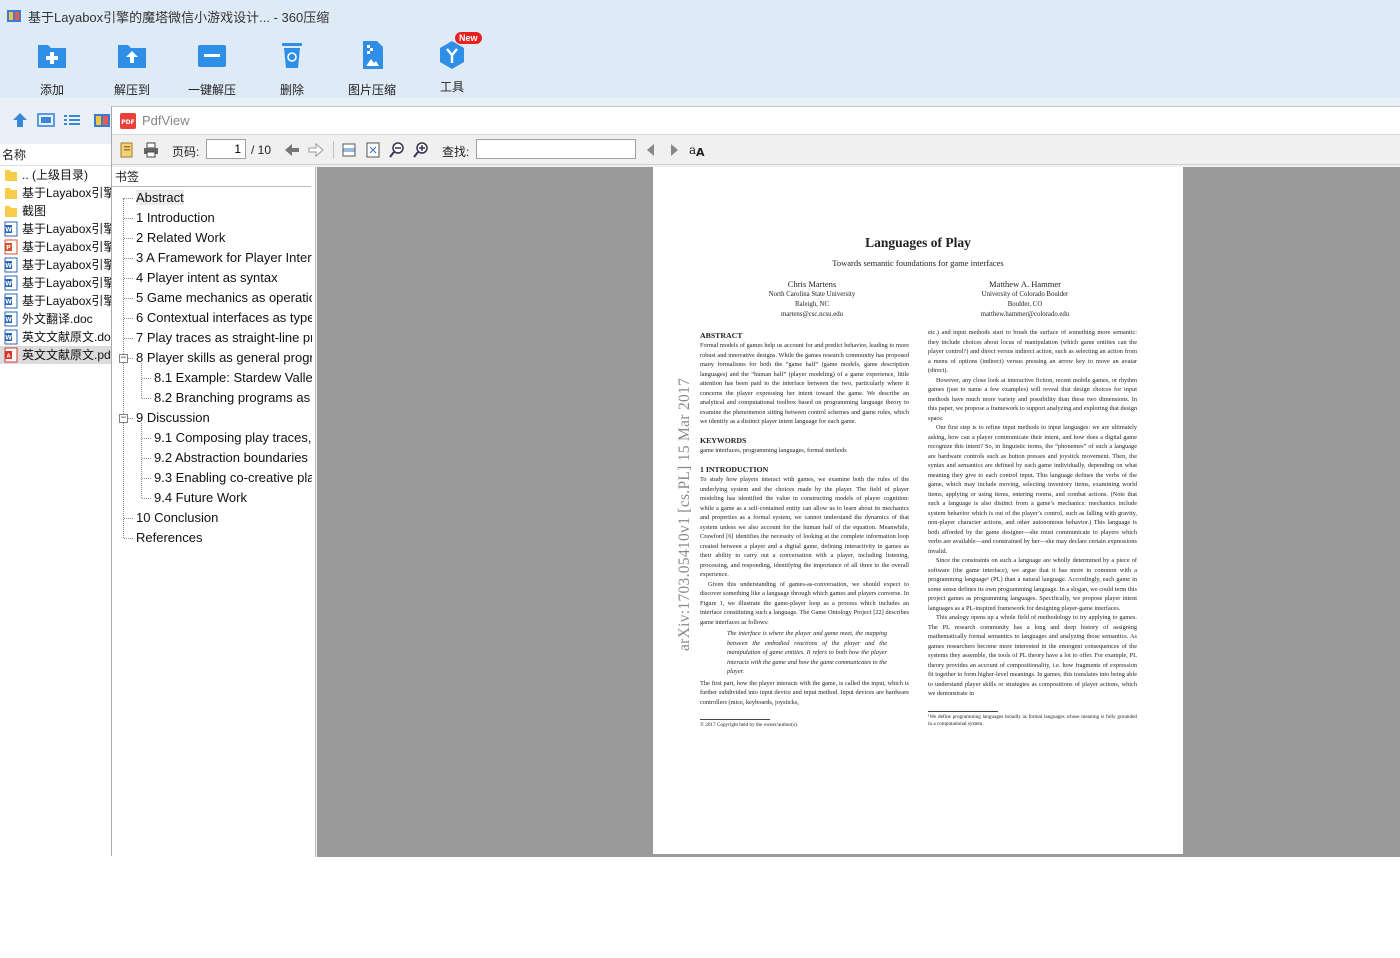 The height and width of the screenshot is (958, 1400). What do you see at coordinates (349, 150) in the screenshot?
I see `fit-width-icon` at bounding box center [349, 150].